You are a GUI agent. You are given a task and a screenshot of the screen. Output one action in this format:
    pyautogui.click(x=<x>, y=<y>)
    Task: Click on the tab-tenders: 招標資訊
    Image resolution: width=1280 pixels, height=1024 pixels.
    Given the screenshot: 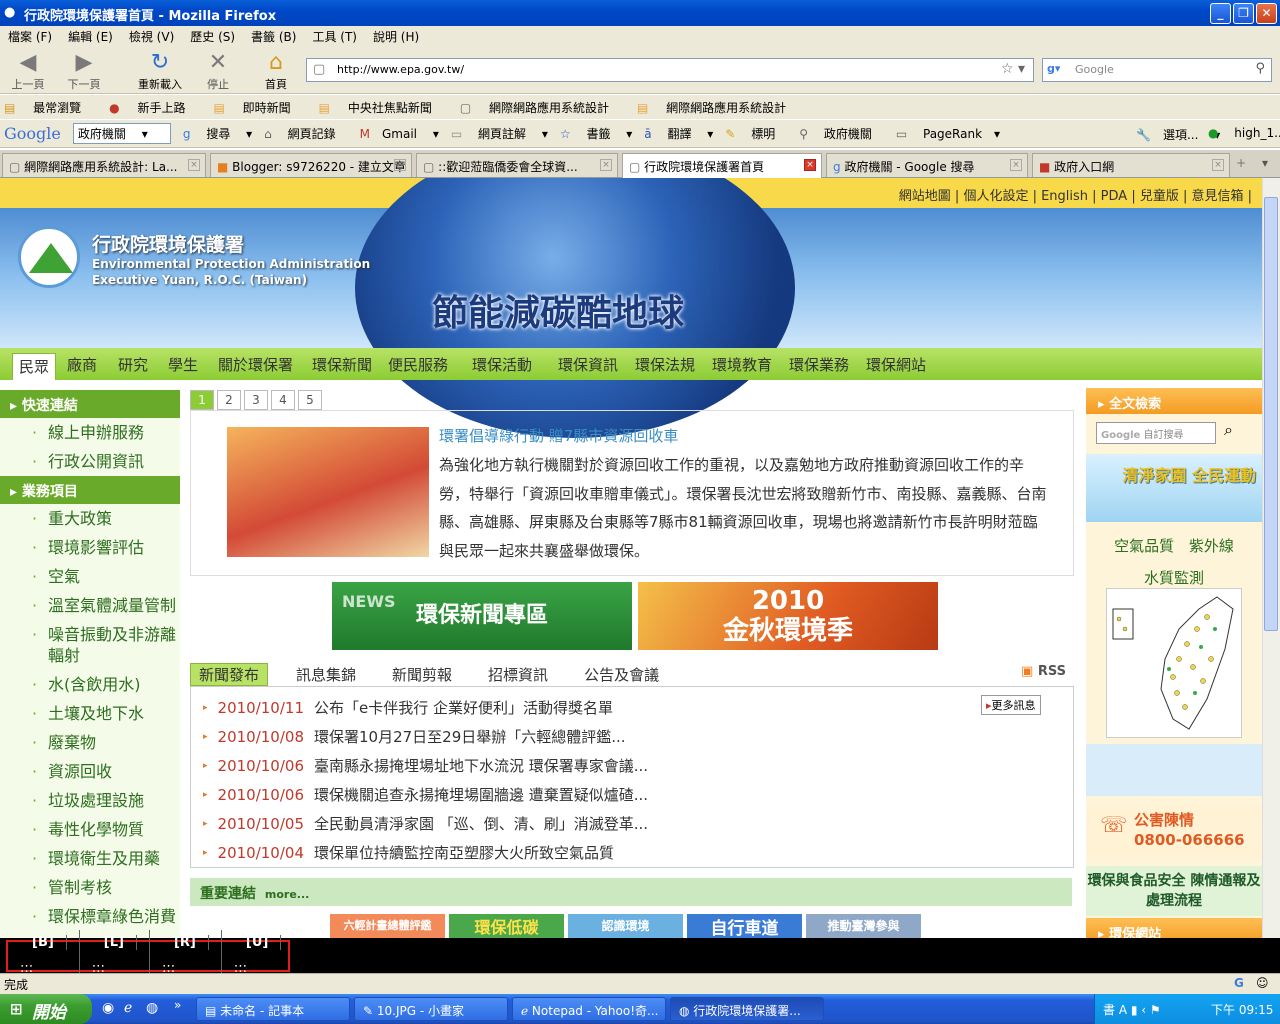 What is the action you would take?
    pyautogui.click(x=518, y=674)
    